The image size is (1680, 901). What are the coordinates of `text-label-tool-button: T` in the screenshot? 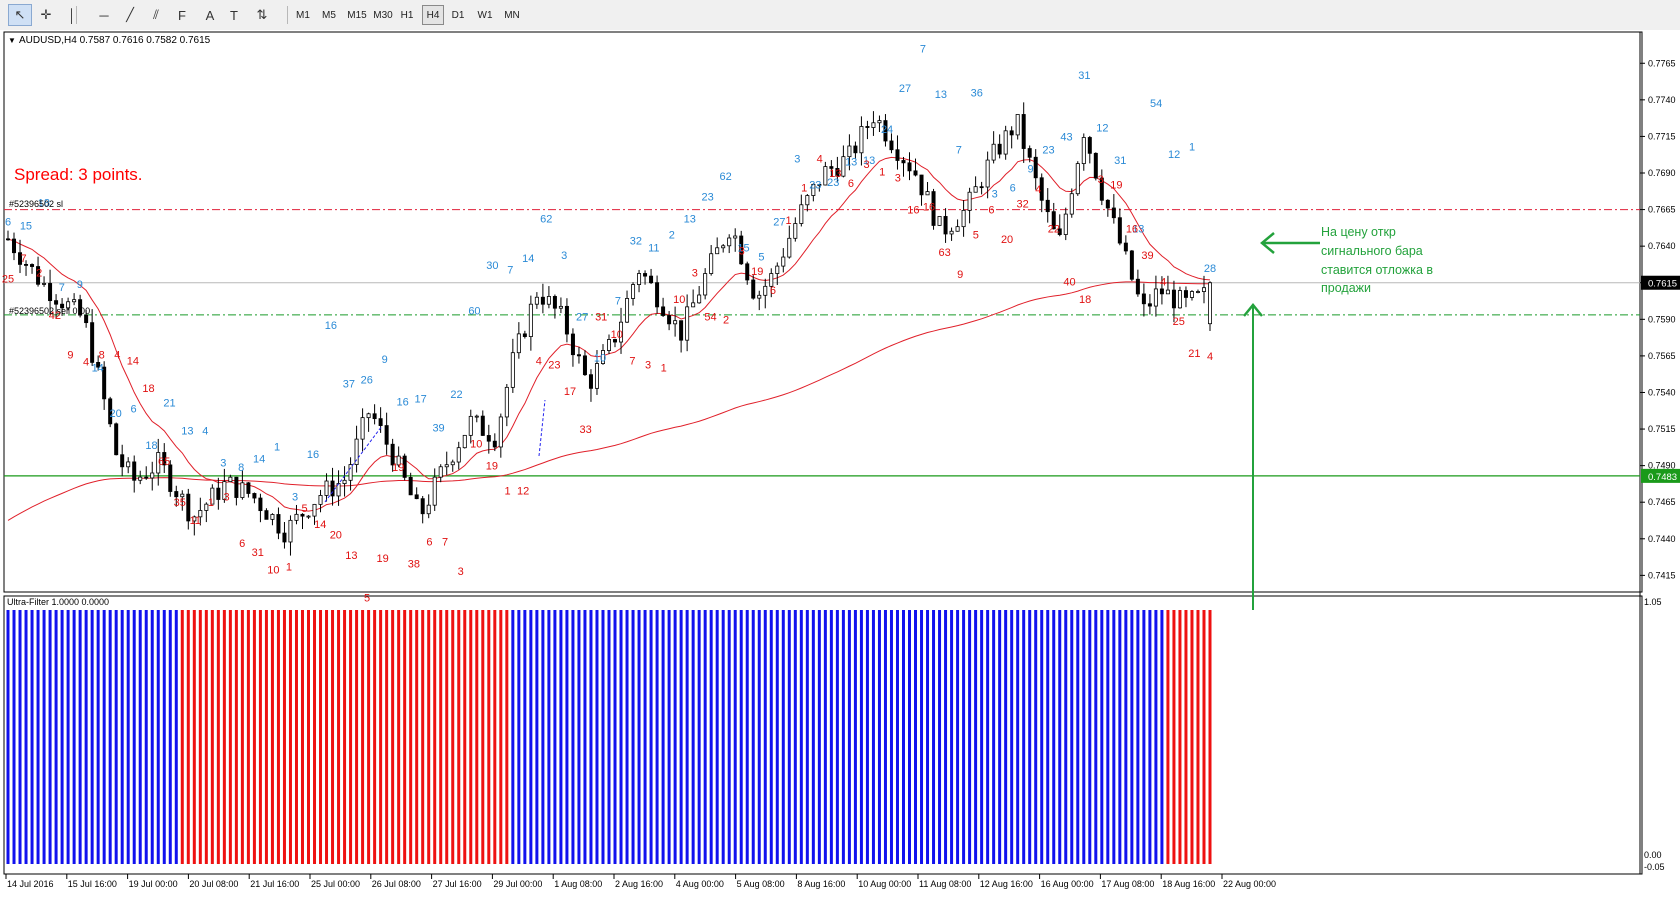 It's located at (234, 15).